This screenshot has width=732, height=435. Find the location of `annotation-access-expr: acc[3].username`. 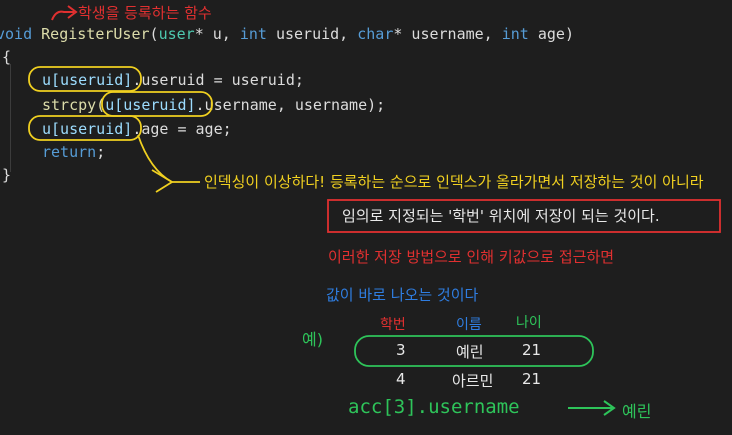

annotation-access-expr: acc[3].username is located at coordinates (434, 407).